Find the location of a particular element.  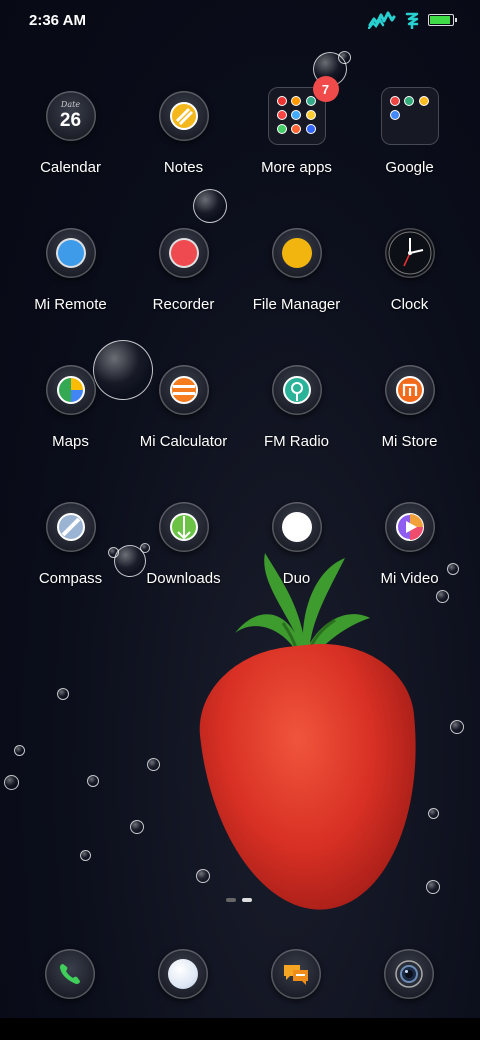

compass-glyph is located at coordinates (70, 527).